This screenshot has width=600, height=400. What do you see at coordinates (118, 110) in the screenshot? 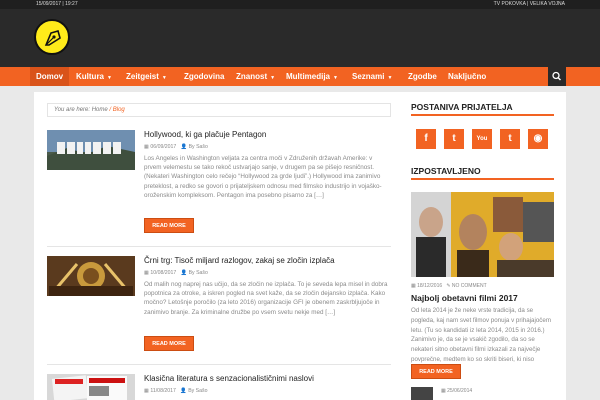
I see `breadcrumb-current: Blog` at bounding box center [118, 110].